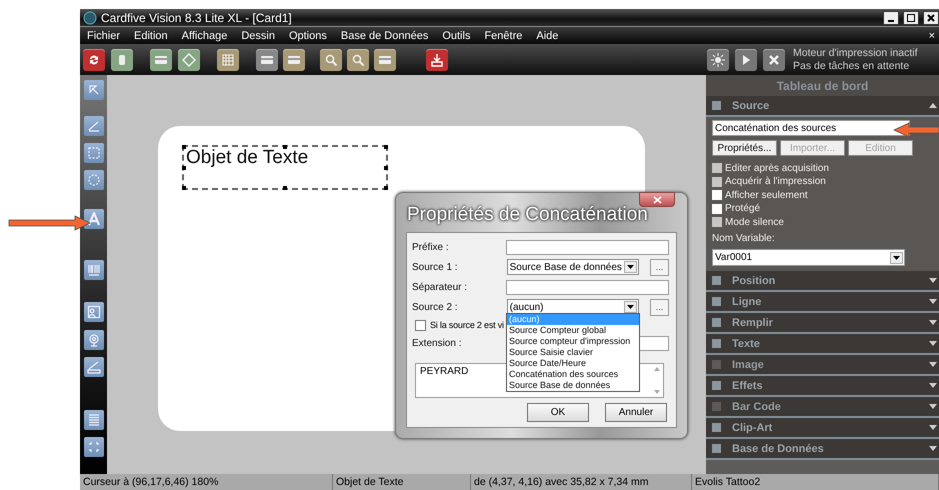 This screenshot has height=490, width=939. Describe the element at coordinates (503, 36) in the screenshot. I see `menu-item: Fenêtre` at that location.